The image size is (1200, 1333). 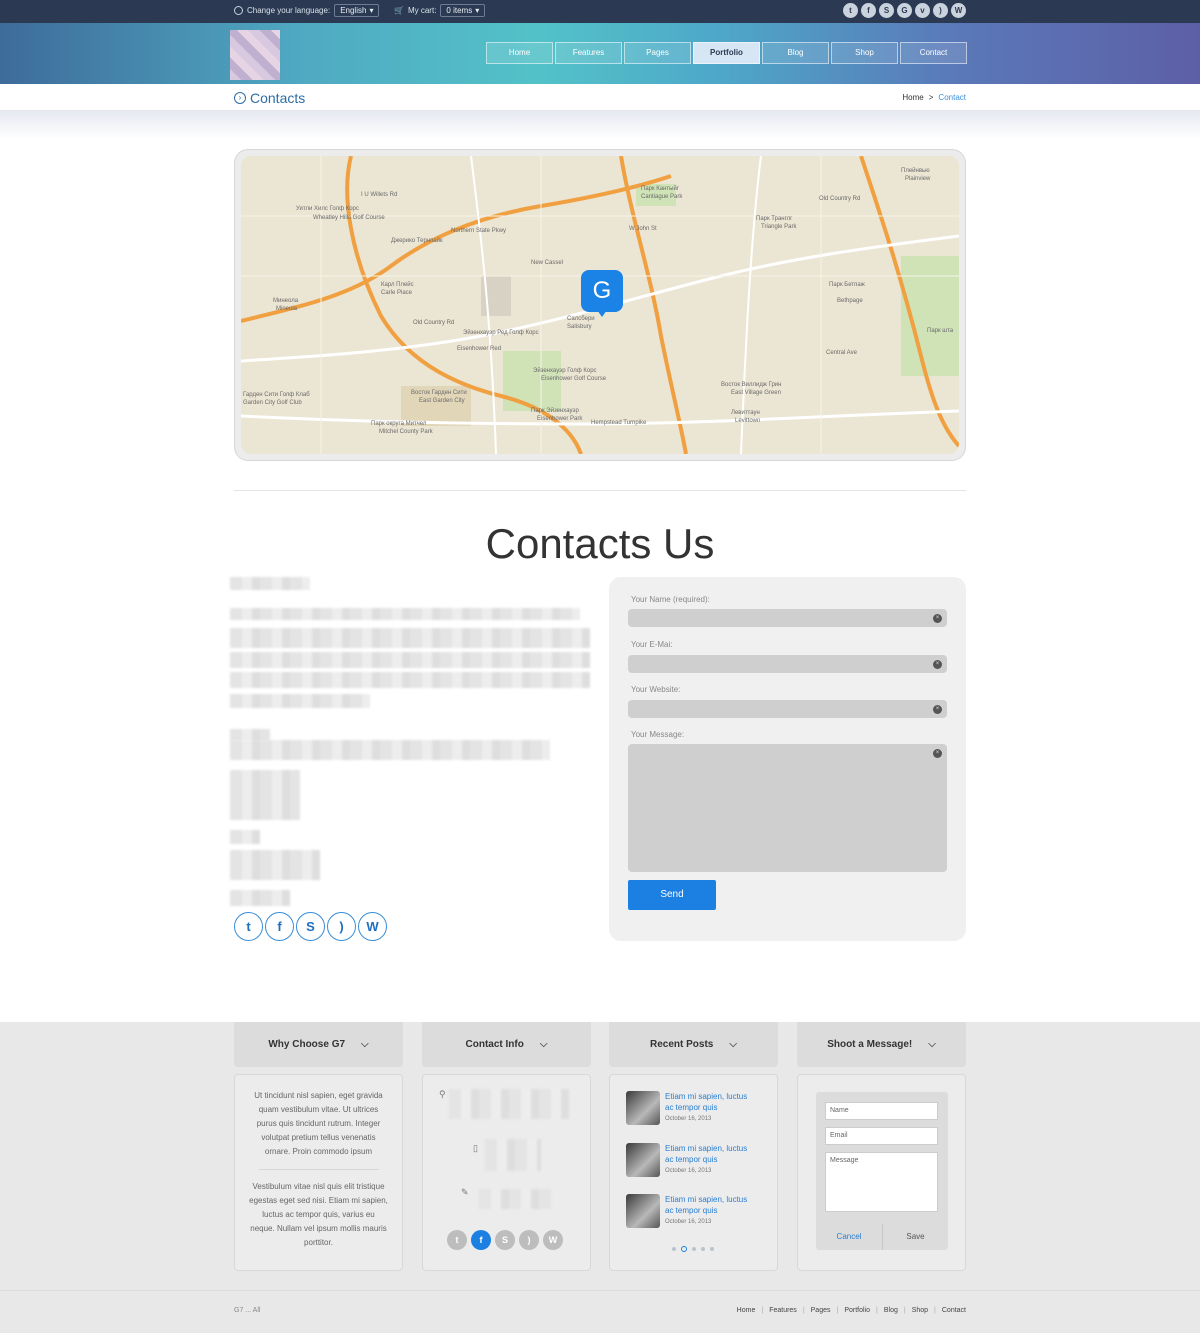 I want to click on footer-link-contact: Contact, so click(x=954, y=1310).